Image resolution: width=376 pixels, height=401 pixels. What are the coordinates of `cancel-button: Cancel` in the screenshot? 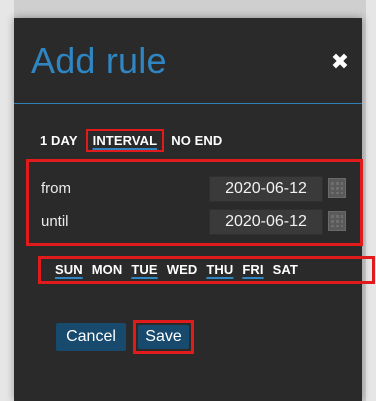 It's located at (91, 337).